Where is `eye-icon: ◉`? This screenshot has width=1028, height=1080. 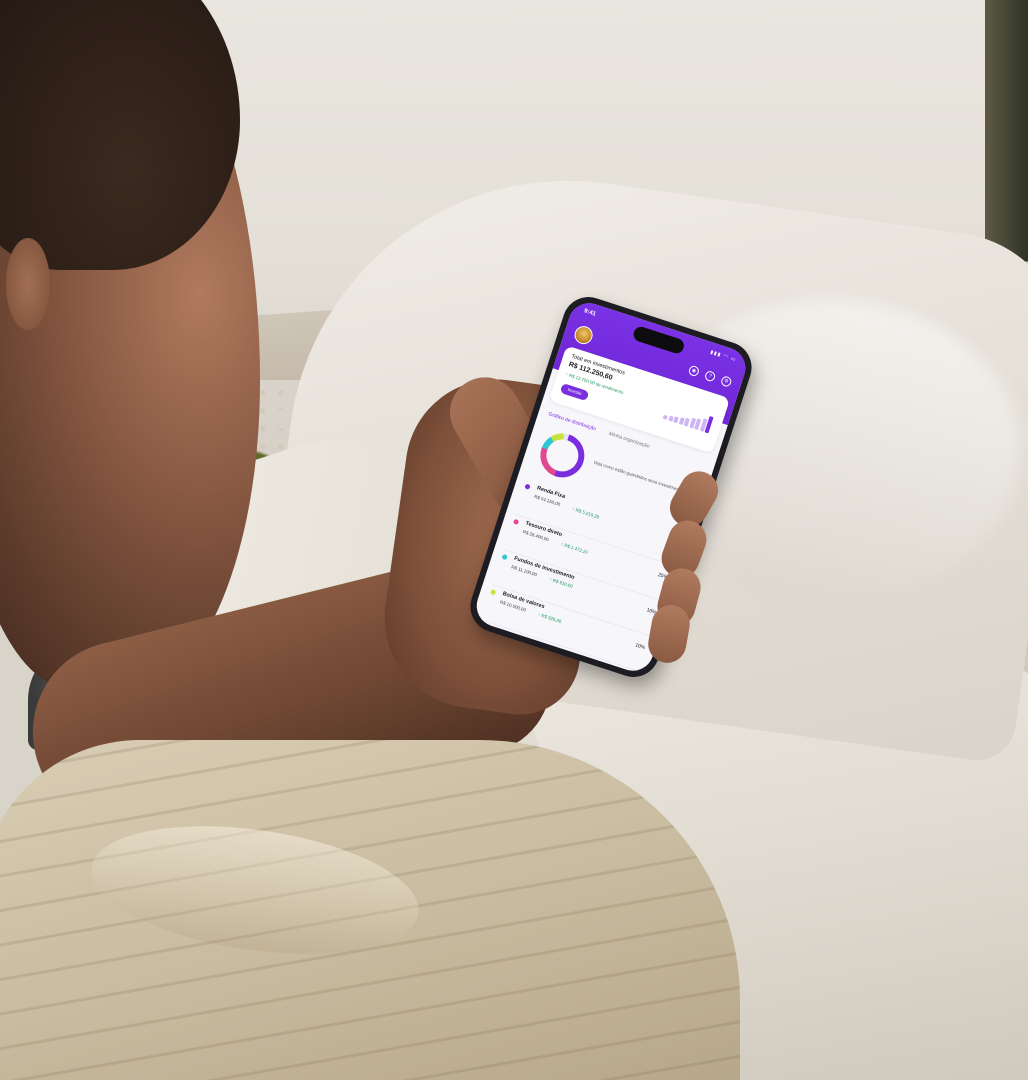
eye-icon: ◉ is located at coordinates (694, 371).